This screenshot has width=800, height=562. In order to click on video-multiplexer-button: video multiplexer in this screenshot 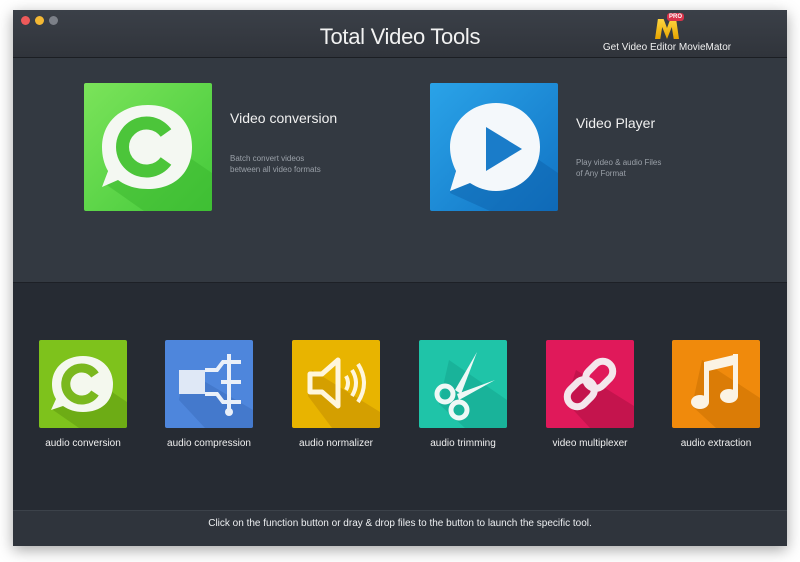, I will do `click(590, 394)`.